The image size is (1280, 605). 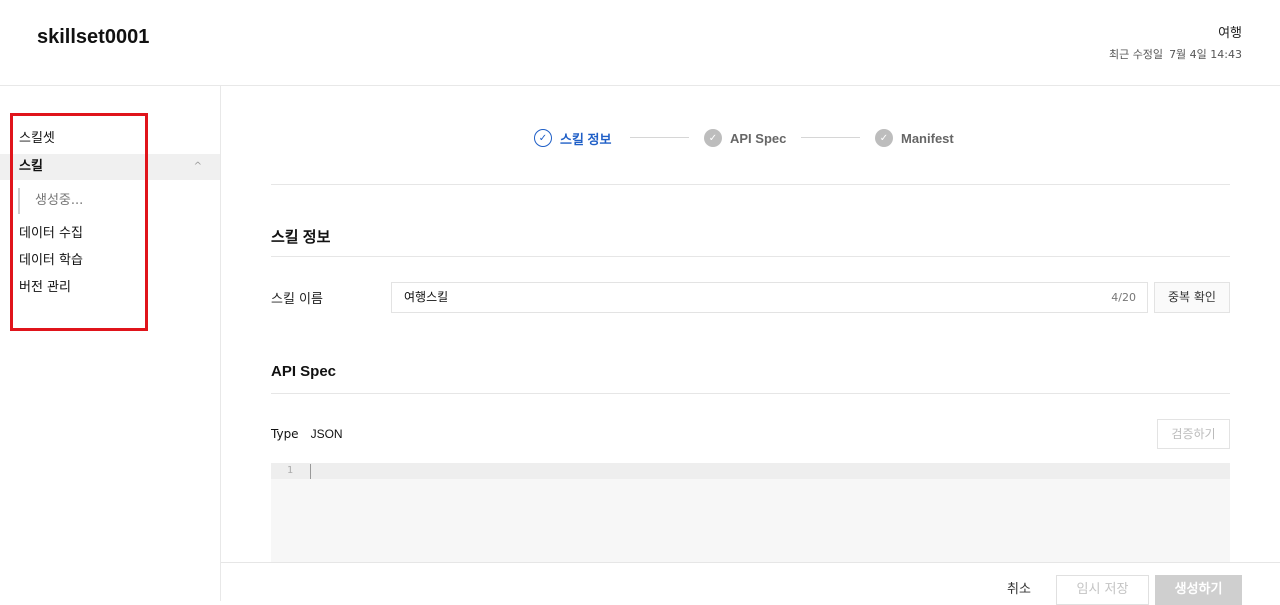 I want to click on type-label: Type, so click(x=285, y=434).